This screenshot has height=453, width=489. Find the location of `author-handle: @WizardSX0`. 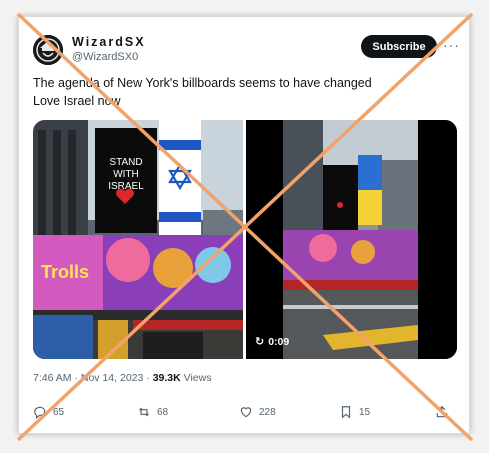

author-handle: @WizardSX0 is located at coordinates (105, 57).